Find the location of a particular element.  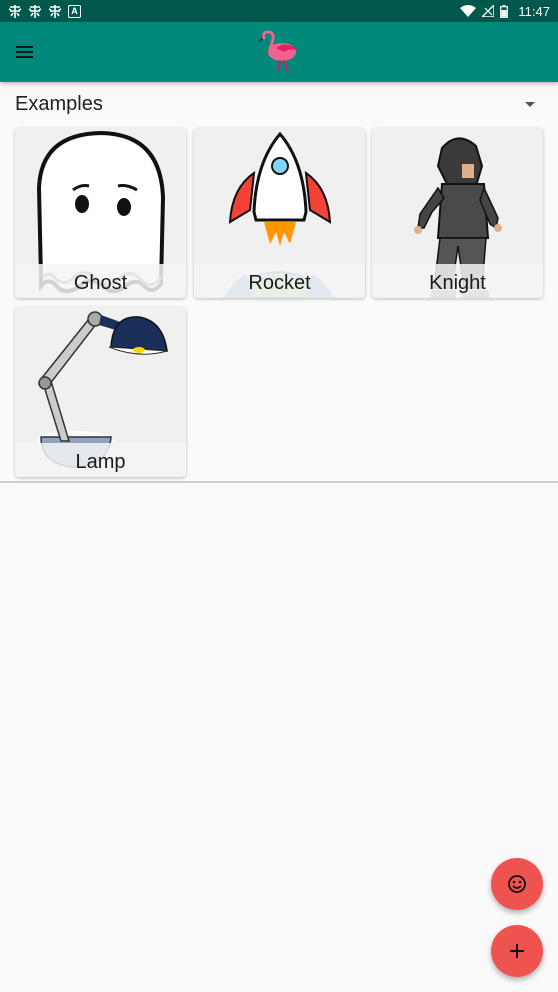

section-header: Examples is located at coordinates (279, 104).